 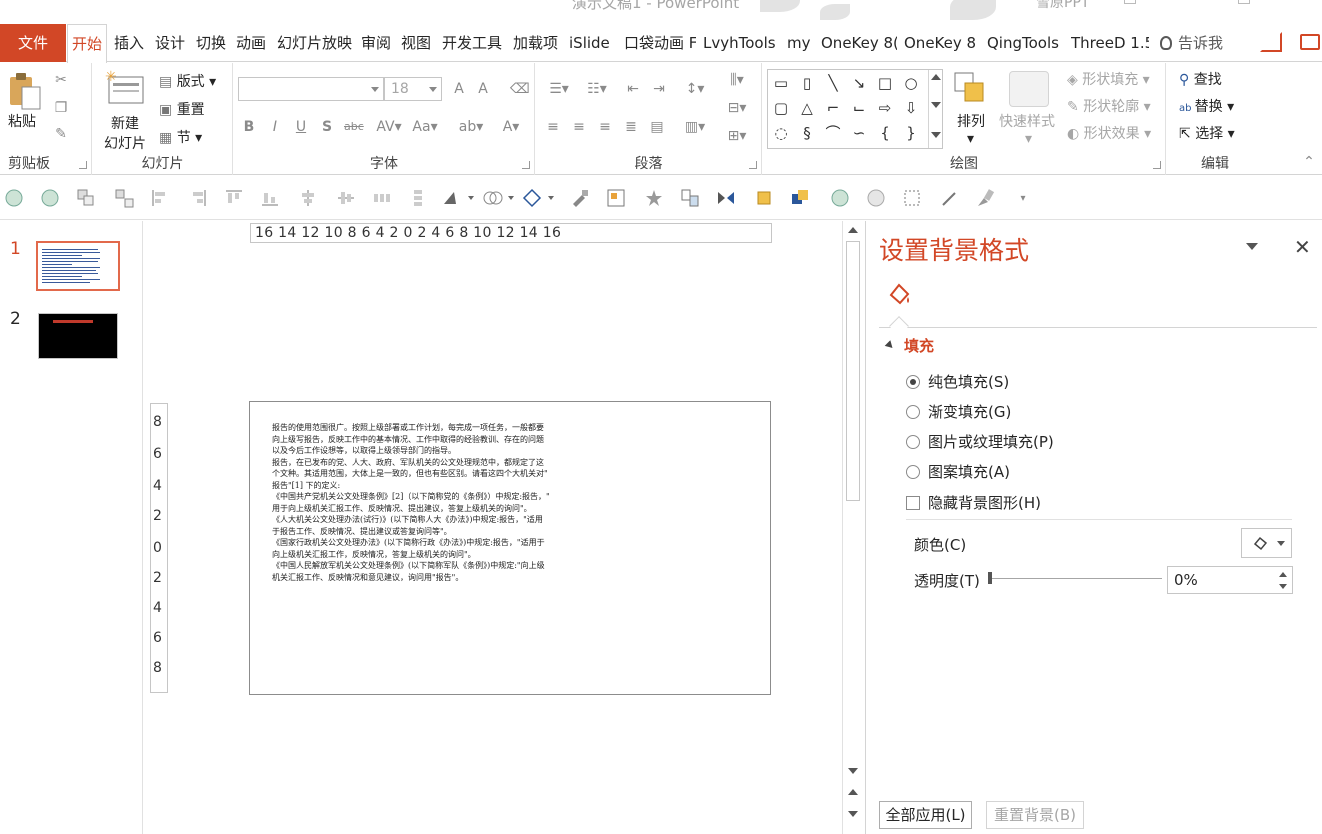 I want to click on crop-tool-icon, so click(x=912, y=198).